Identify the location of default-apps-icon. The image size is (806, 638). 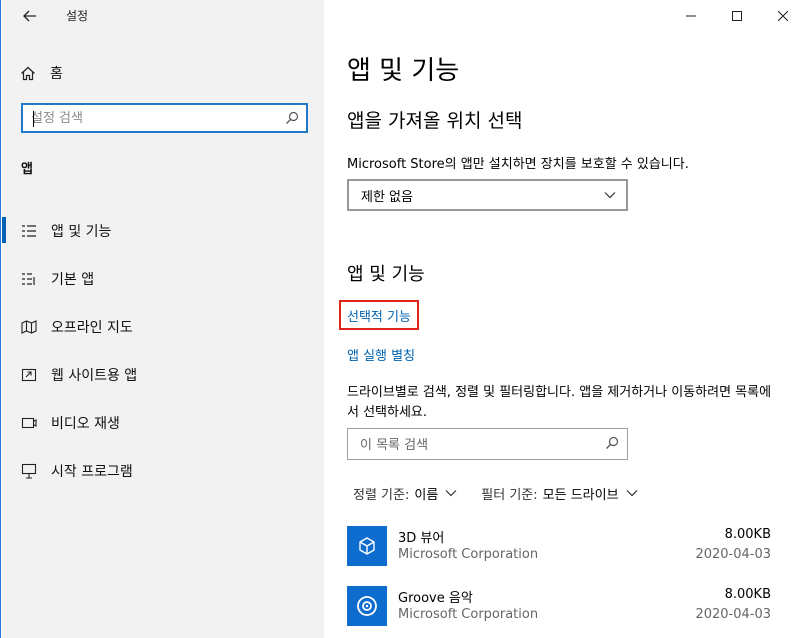
(28, 279).